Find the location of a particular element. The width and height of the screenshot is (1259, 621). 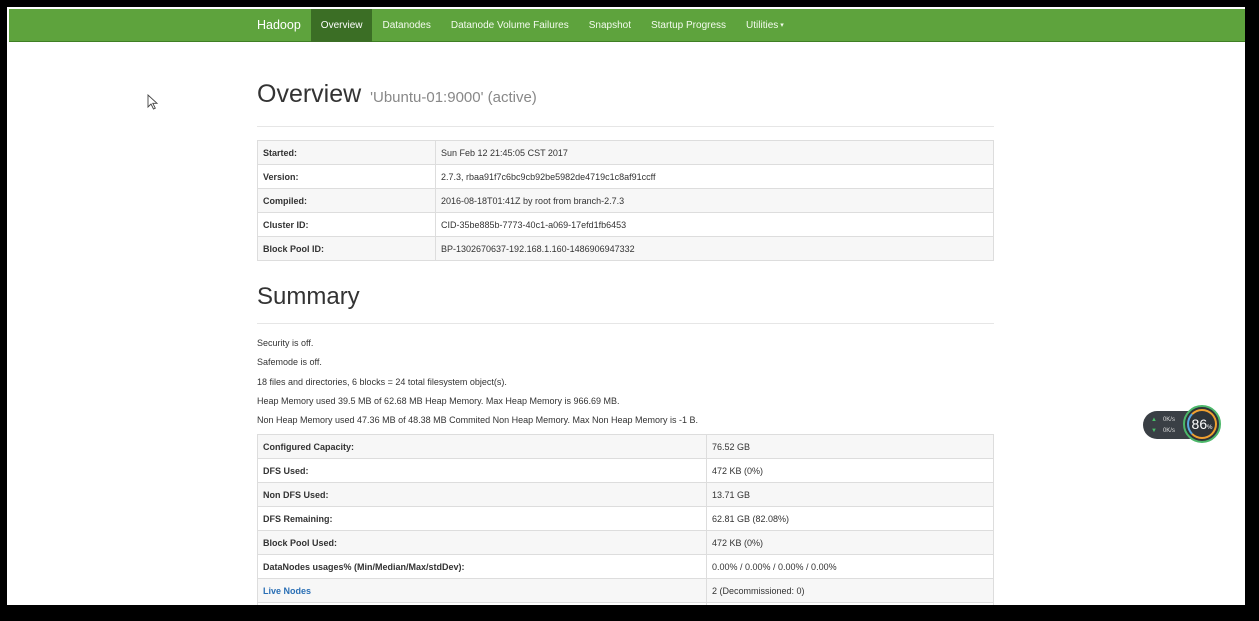

row-key: Block Pool Used: is located at coordinates (482, 542).